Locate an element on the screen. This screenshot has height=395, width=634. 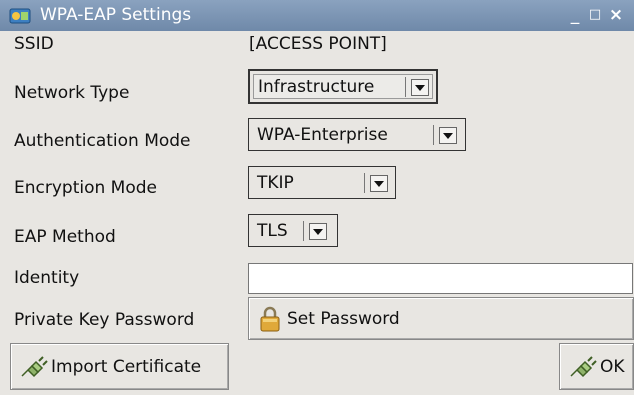
network-type-select: Infrastructure is located at coordinates (343, 86).